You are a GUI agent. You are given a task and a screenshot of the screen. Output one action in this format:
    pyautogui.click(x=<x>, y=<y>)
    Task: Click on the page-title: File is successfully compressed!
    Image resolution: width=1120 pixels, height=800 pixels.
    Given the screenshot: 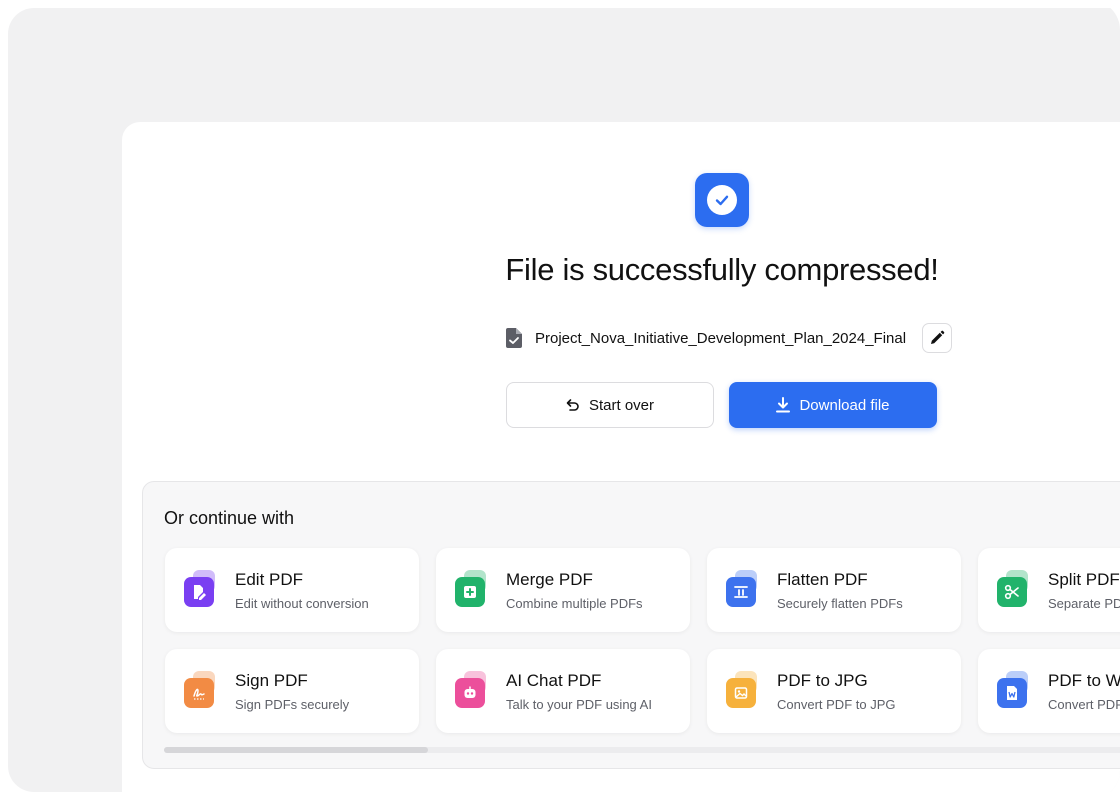 What is the action you would take?
    pyautogui.click(x=722, y=269)
    